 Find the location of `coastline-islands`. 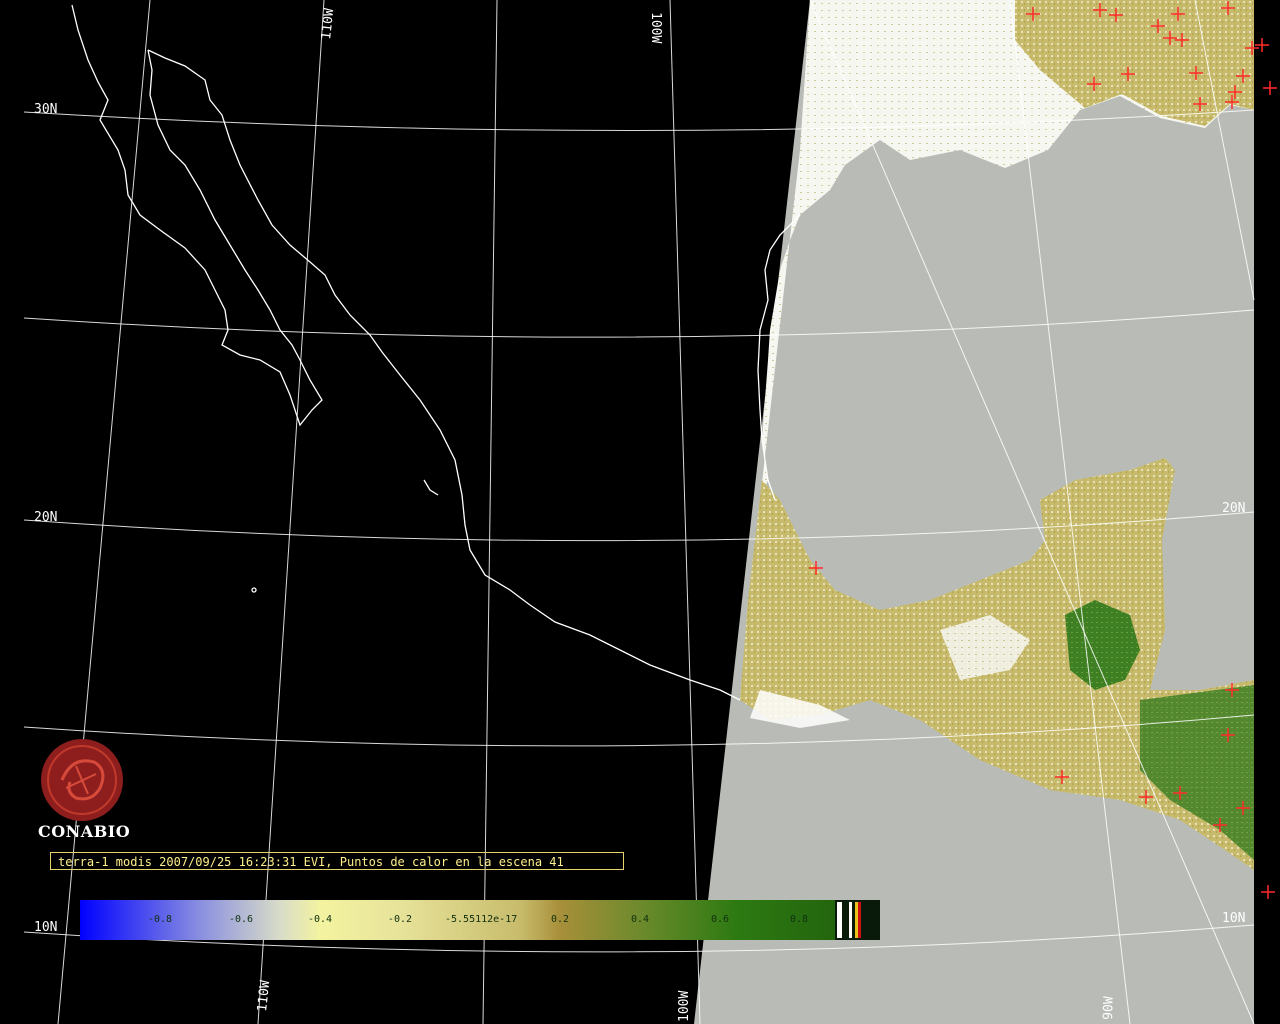

coastline-islands is located at coordinates (431, 487).